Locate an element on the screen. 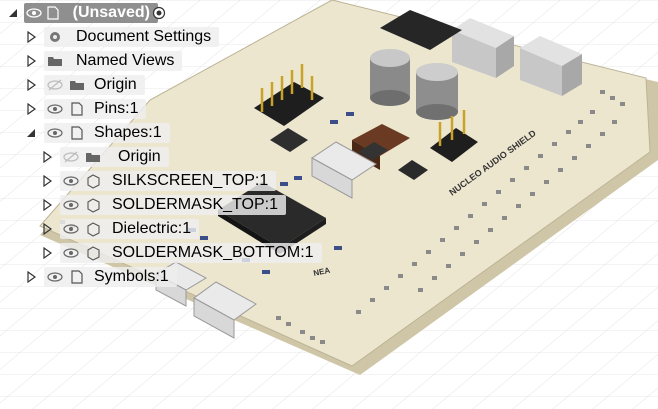 Image resolution: width=658 pixels, height=409 pixels. item-label: Symbols:1 is located at coordinates (131, 276).